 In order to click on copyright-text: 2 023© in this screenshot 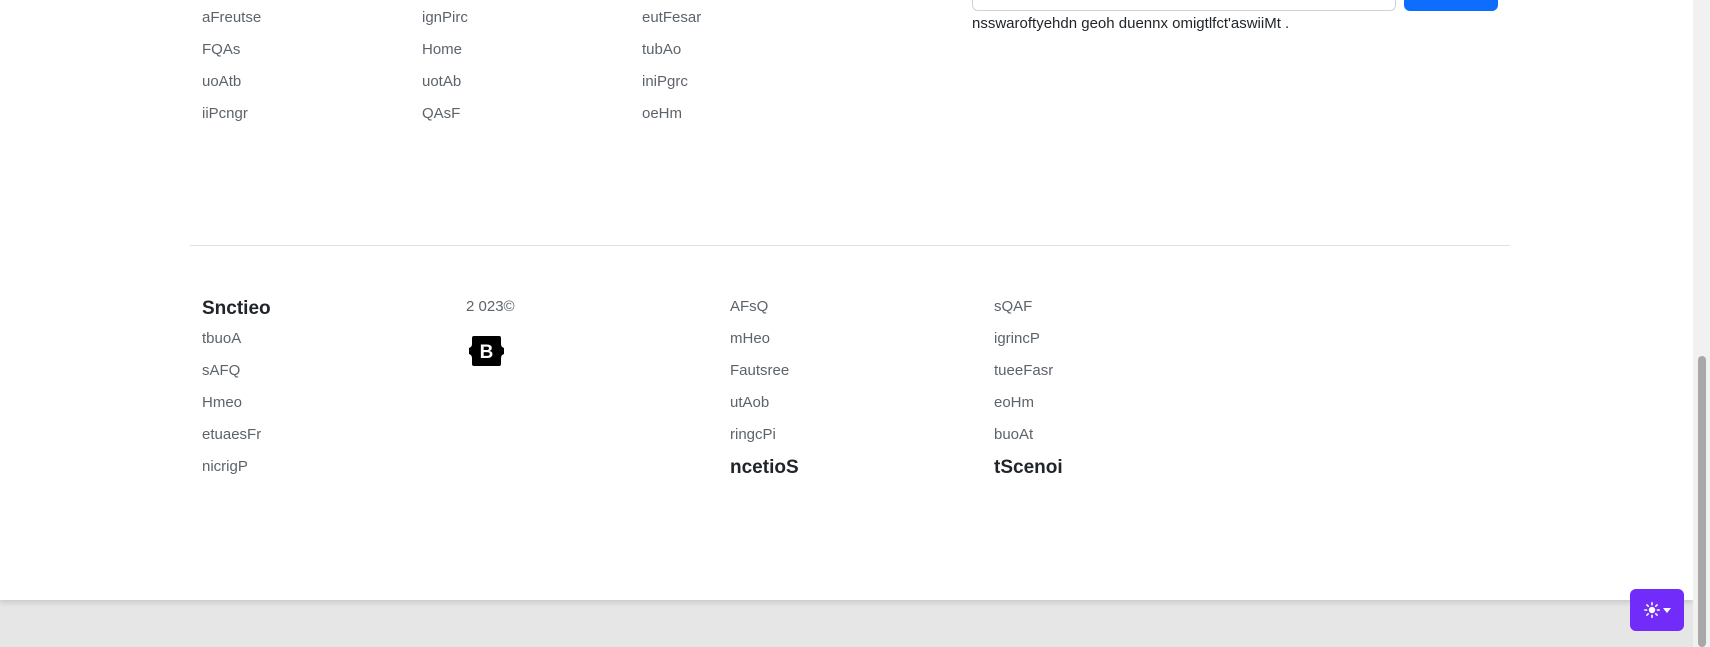, I will do `click(490, 306)`.